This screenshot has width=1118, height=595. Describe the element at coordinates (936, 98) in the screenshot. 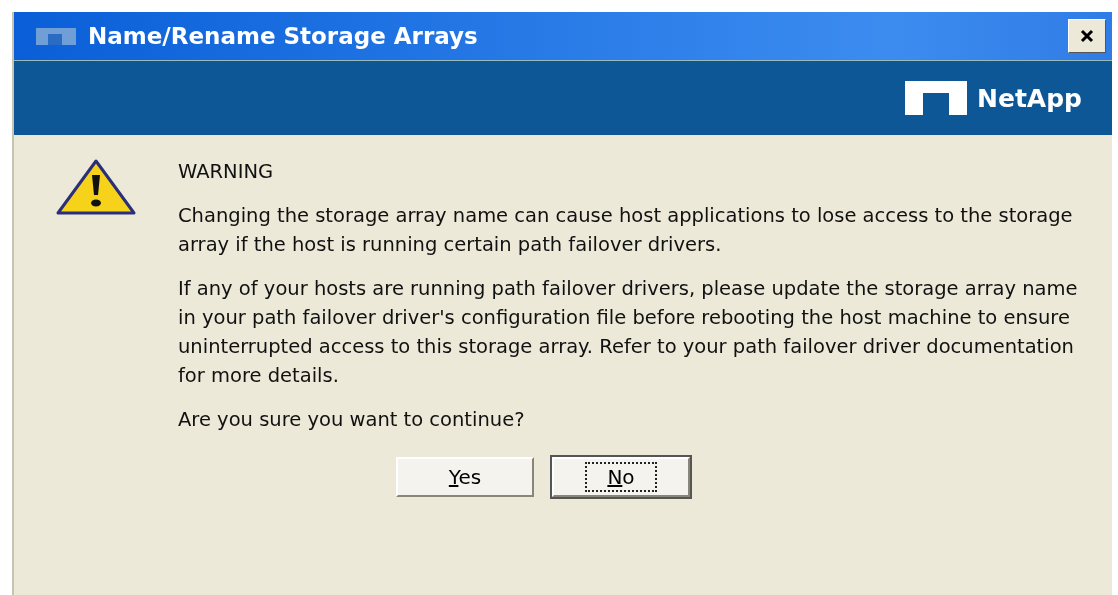

I see `logo-icon` at that location.